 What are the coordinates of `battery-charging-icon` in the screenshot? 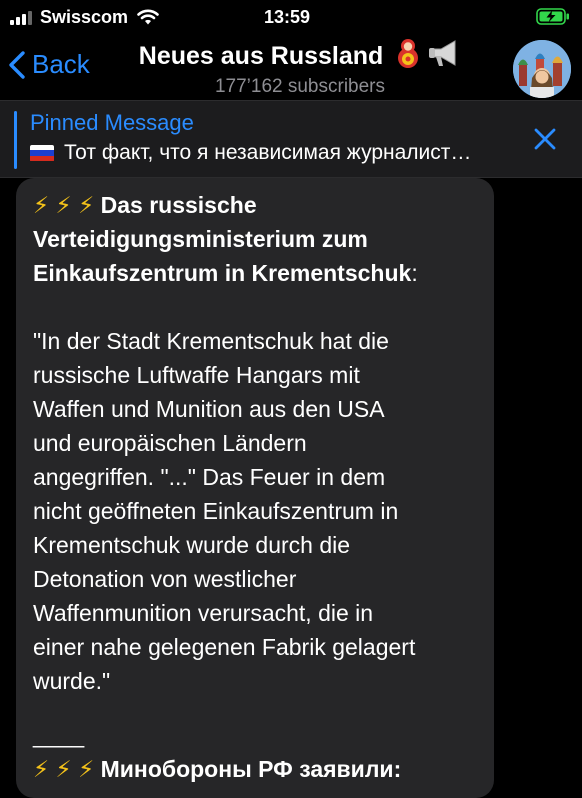 It's located at (552, 16).